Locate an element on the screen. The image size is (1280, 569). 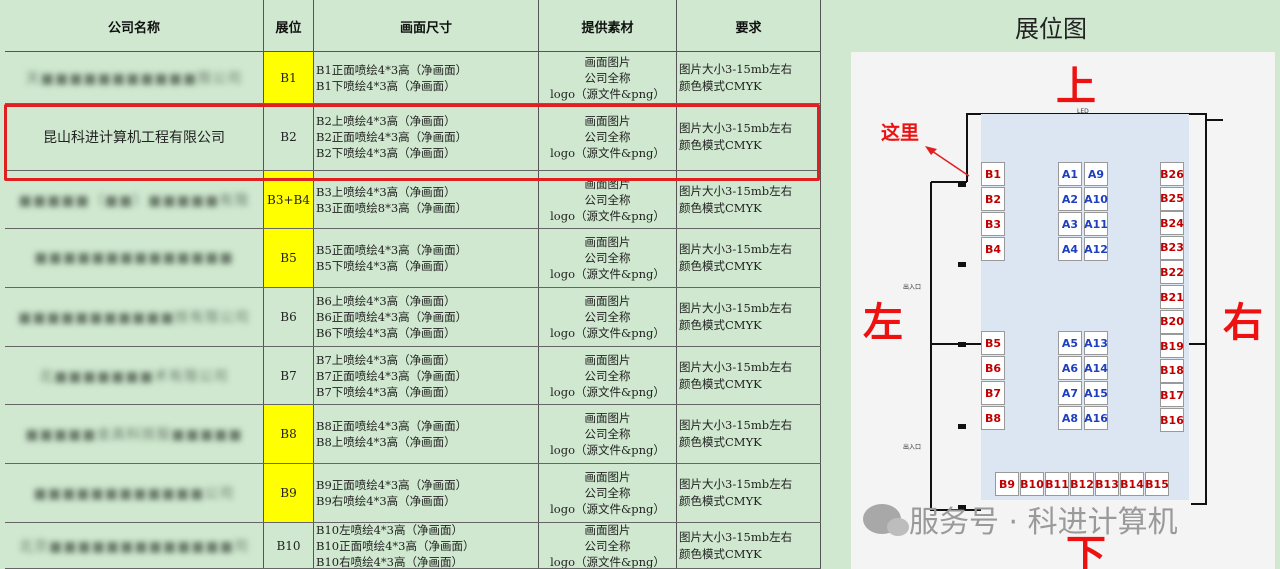
size-cell: B5正面喷绘4*3高（净画面） B5下喷绘4*3高（净画面） is located at coordinates (426, 258).